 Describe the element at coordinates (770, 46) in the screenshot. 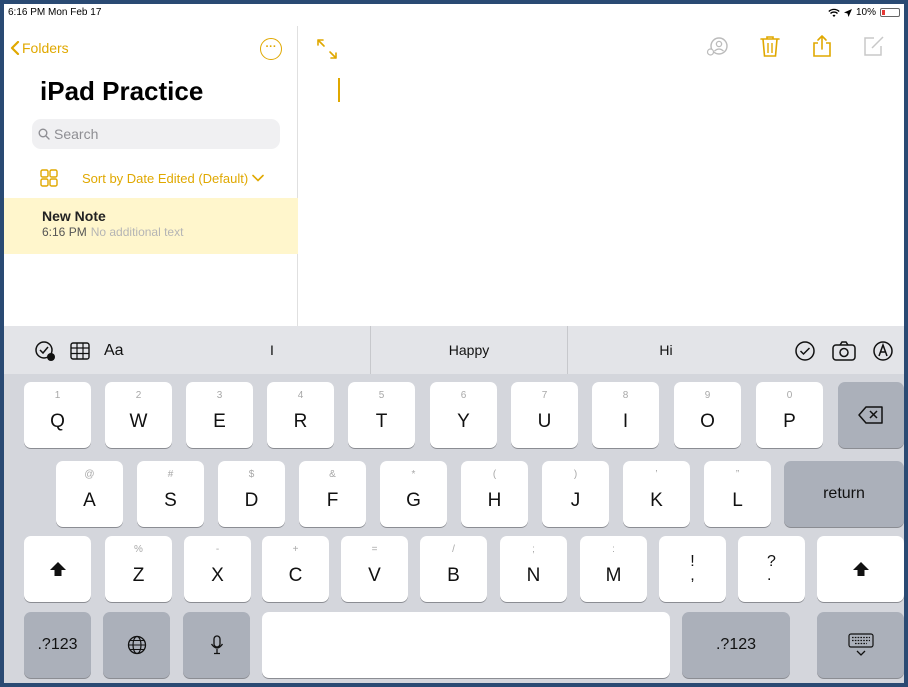

I see `trash-icon` at that location.